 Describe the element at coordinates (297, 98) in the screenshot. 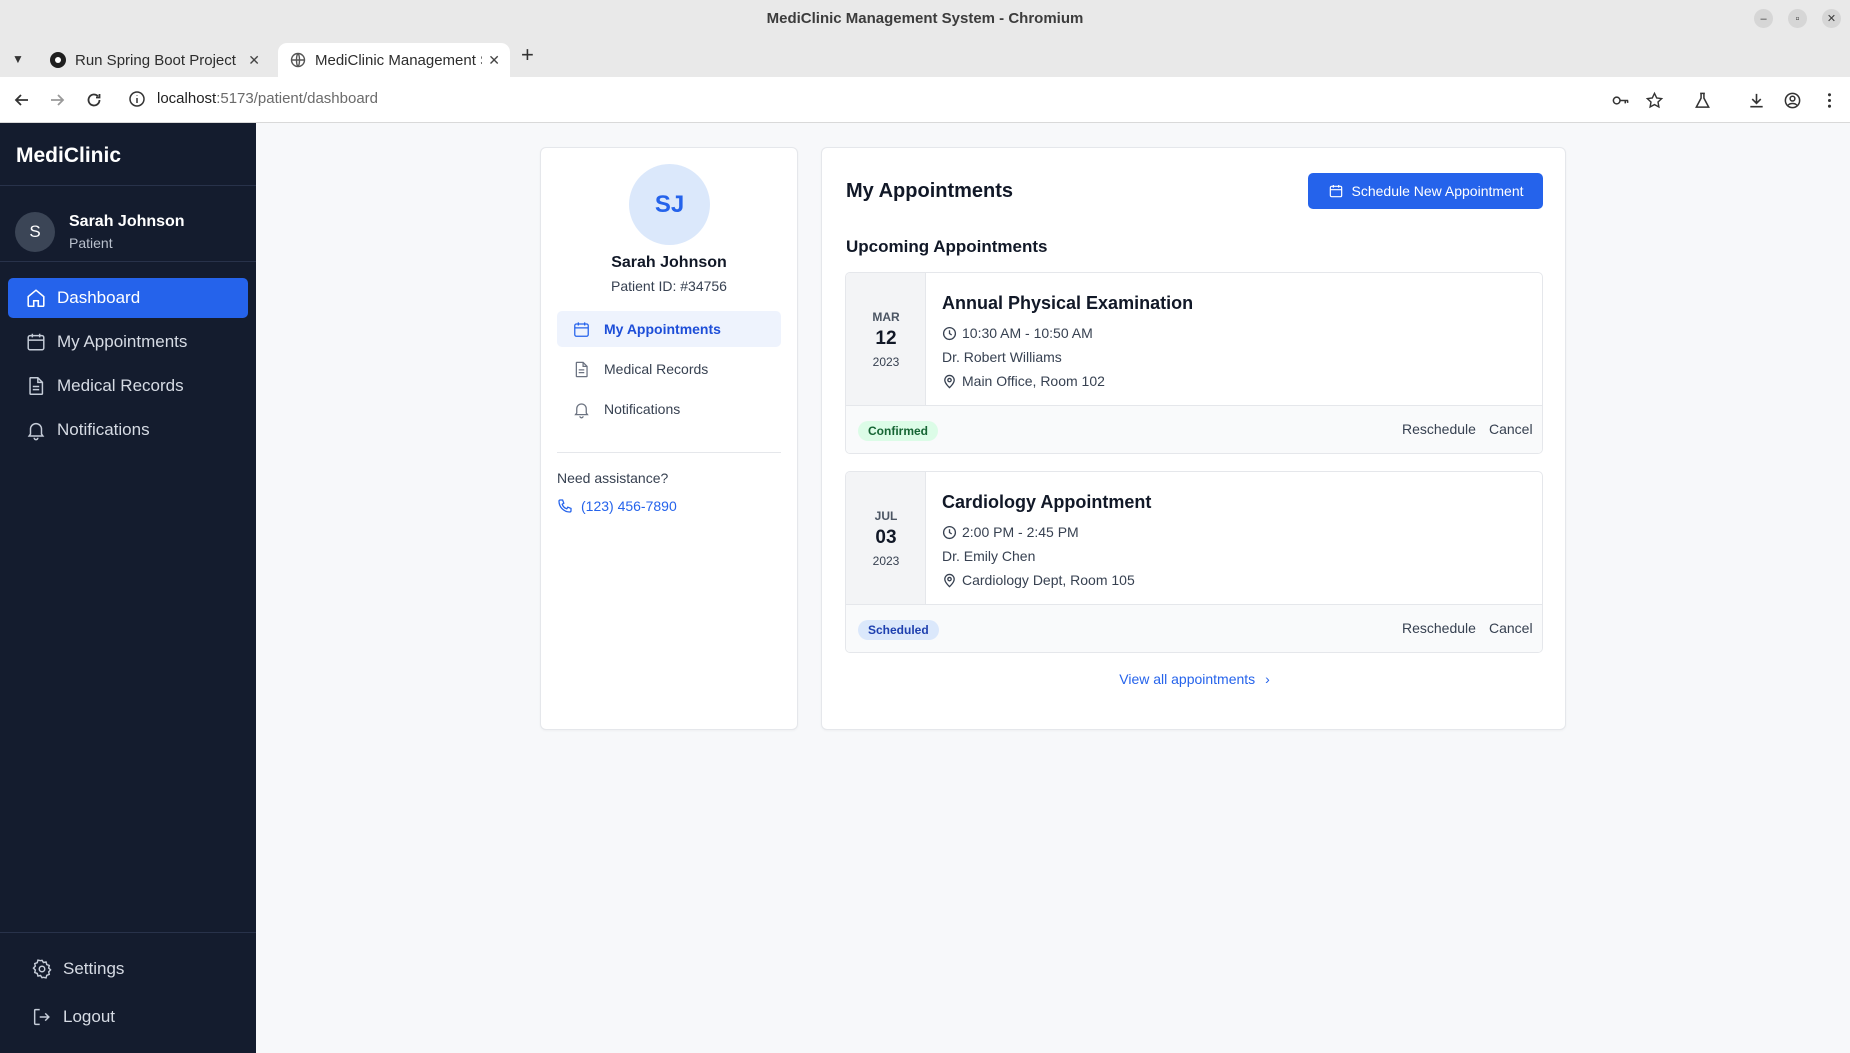

I see `url-path: :5173/patient/dashboard` at that location.